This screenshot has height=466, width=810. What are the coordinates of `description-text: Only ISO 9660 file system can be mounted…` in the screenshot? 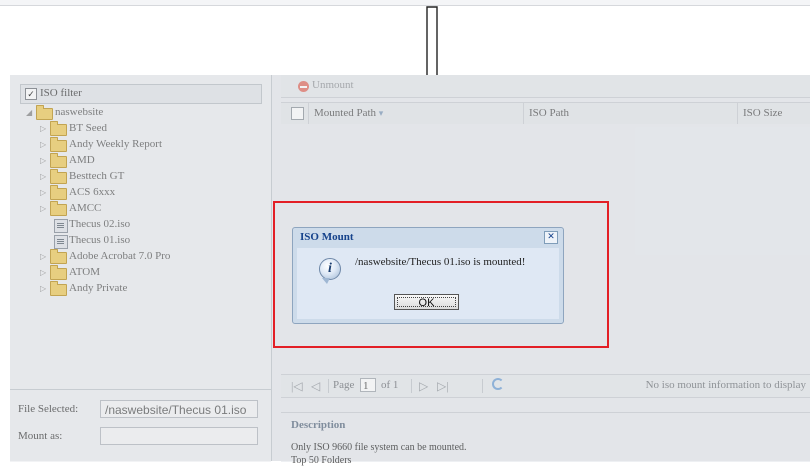 It's located at (379, 447).